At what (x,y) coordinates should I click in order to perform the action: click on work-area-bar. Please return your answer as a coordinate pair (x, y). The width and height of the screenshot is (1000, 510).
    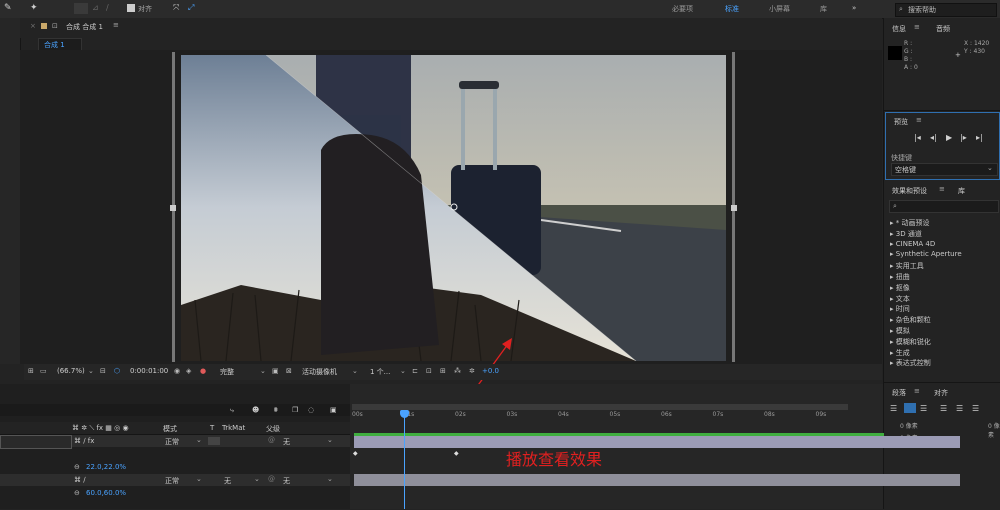
    Looking at the image, I should click on (600, 407).